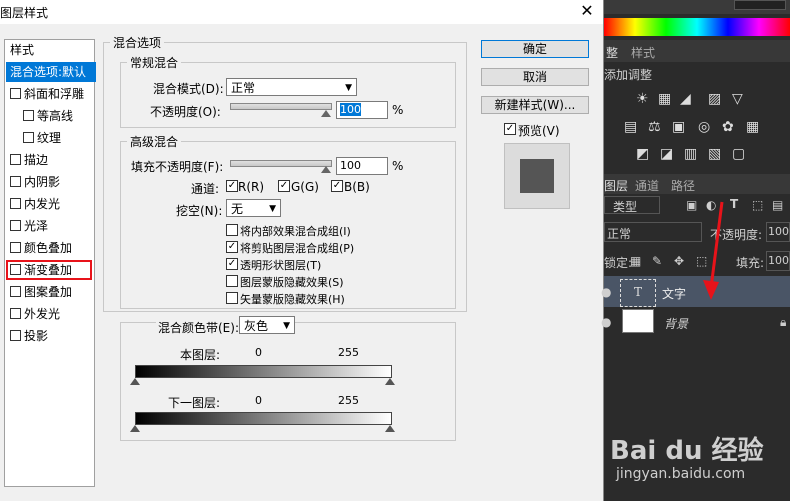  I want to click on vibrance-icon: ▽, so click(737, 99).